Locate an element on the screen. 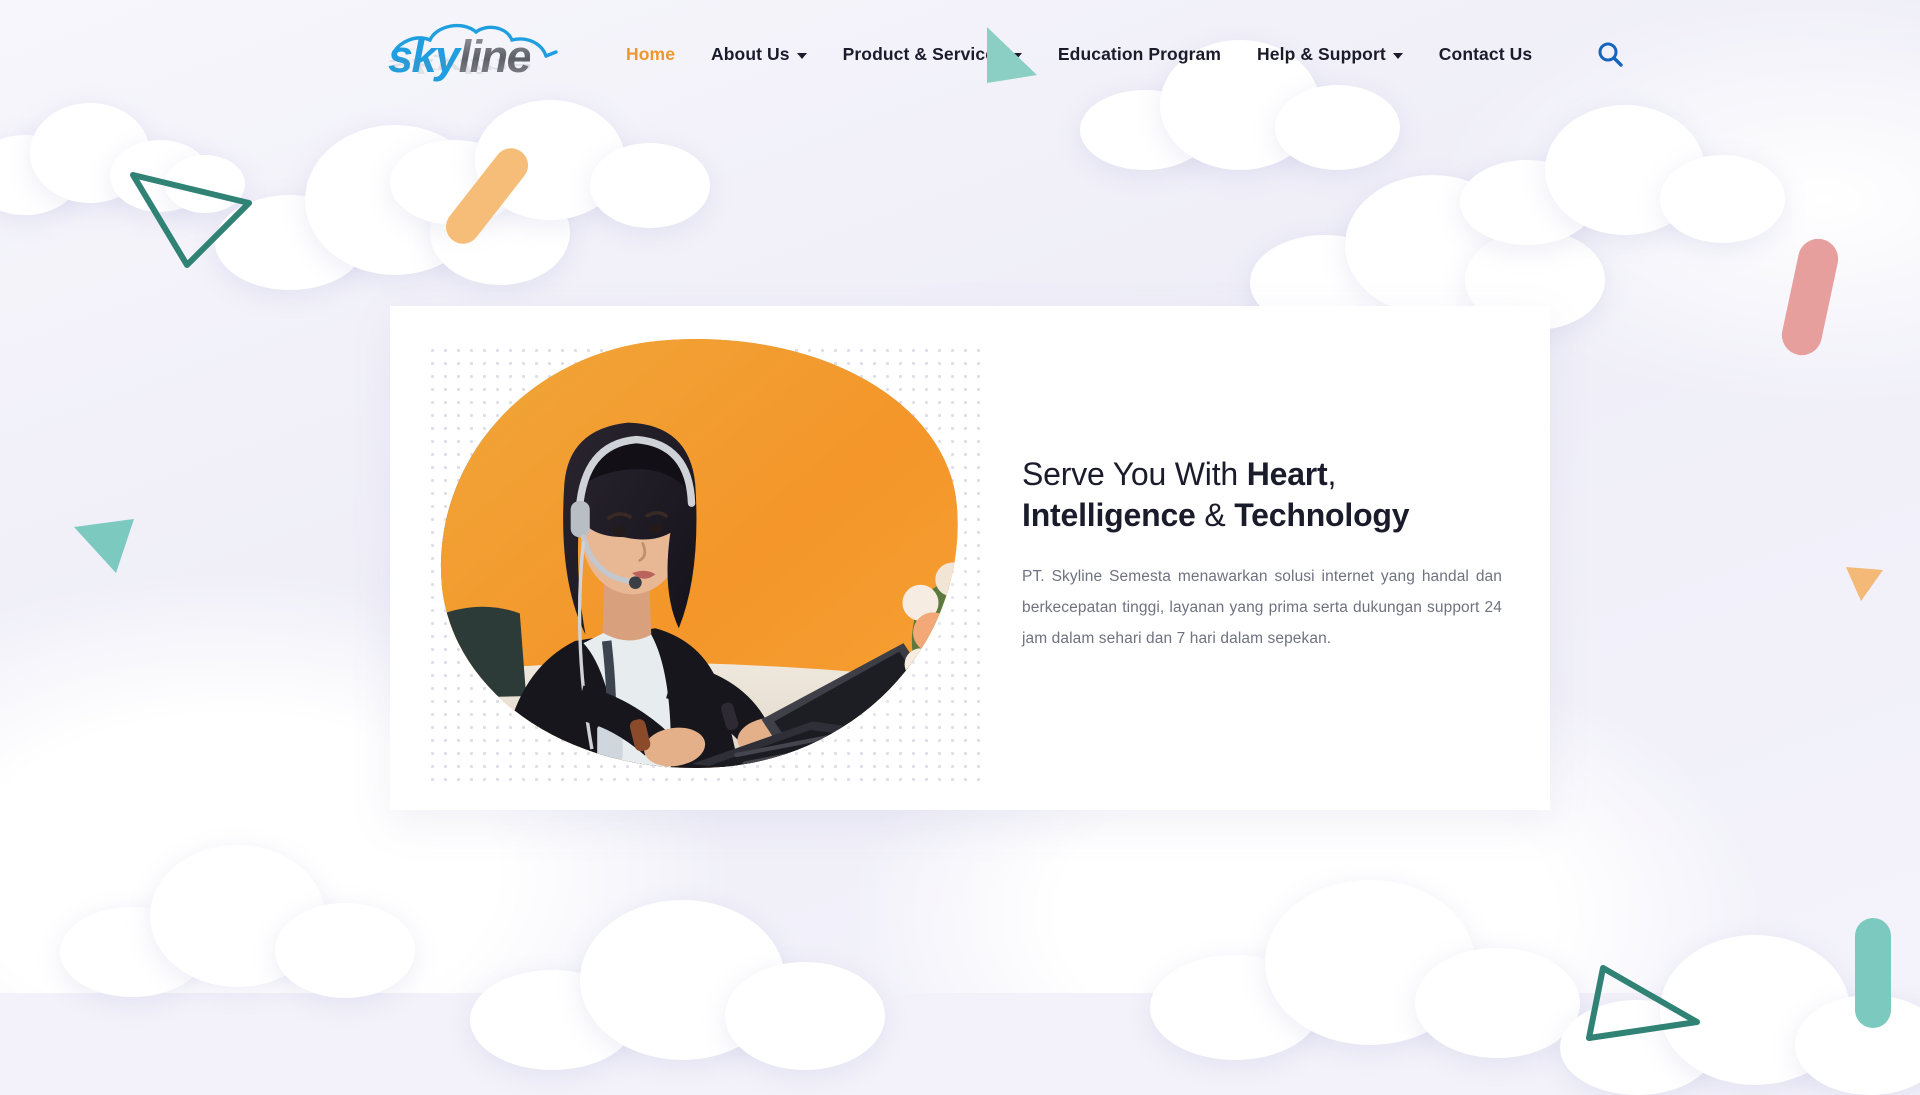 The image size is (1920, 1095). nav-item-home: Home is located at coordinates (650, 54).